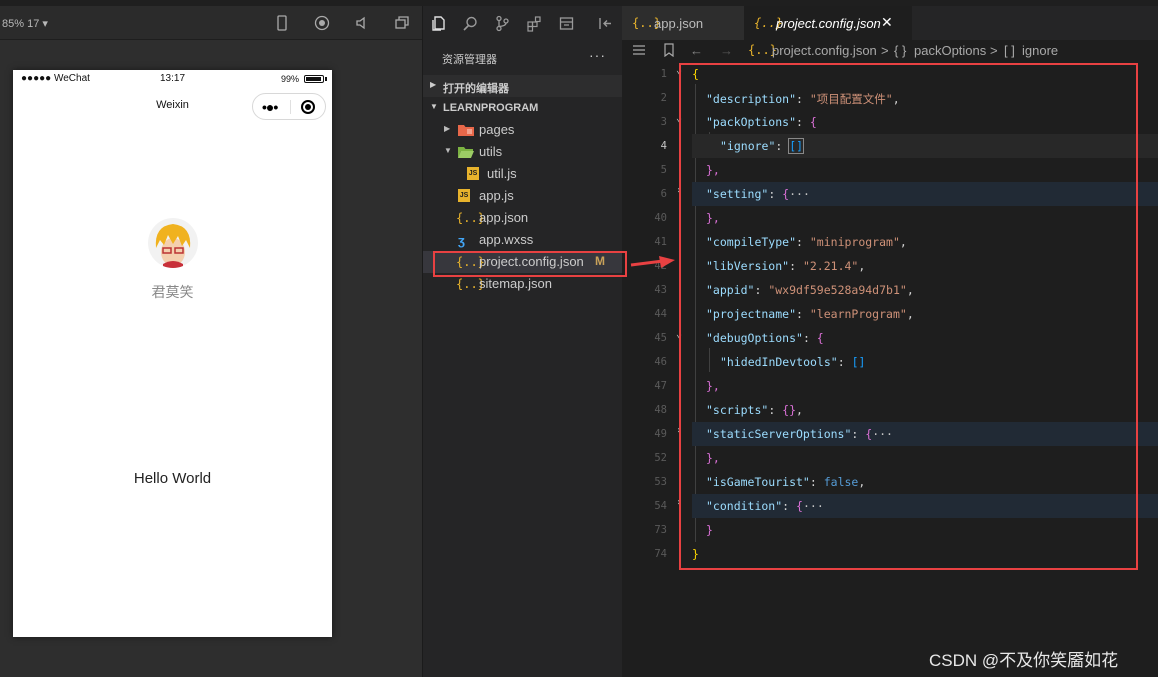 This screenshot has width=1158, height=677. Describe the element at coordinates (890, 266) in the screenshot. I see `code-line: 42 "libVersion": "2.21.4",` at that location.